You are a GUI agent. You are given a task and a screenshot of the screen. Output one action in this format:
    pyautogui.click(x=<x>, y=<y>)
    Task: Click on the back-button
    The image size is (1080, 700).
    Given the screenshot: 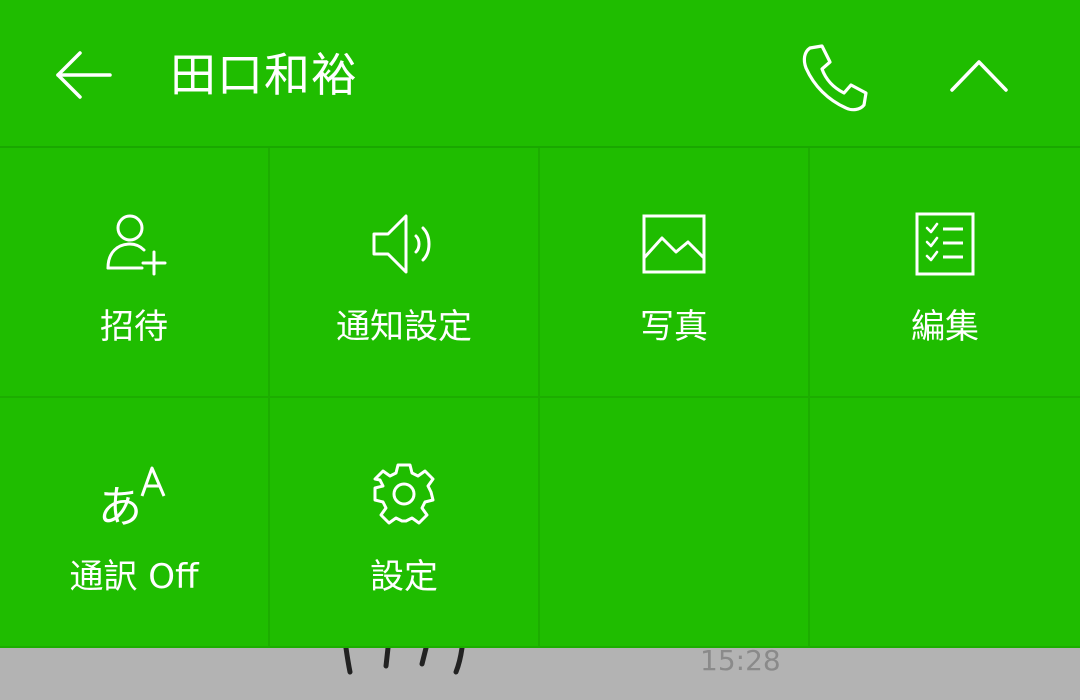 What is the action you would take?
    pyautogui.click(x=84, y=75)
    